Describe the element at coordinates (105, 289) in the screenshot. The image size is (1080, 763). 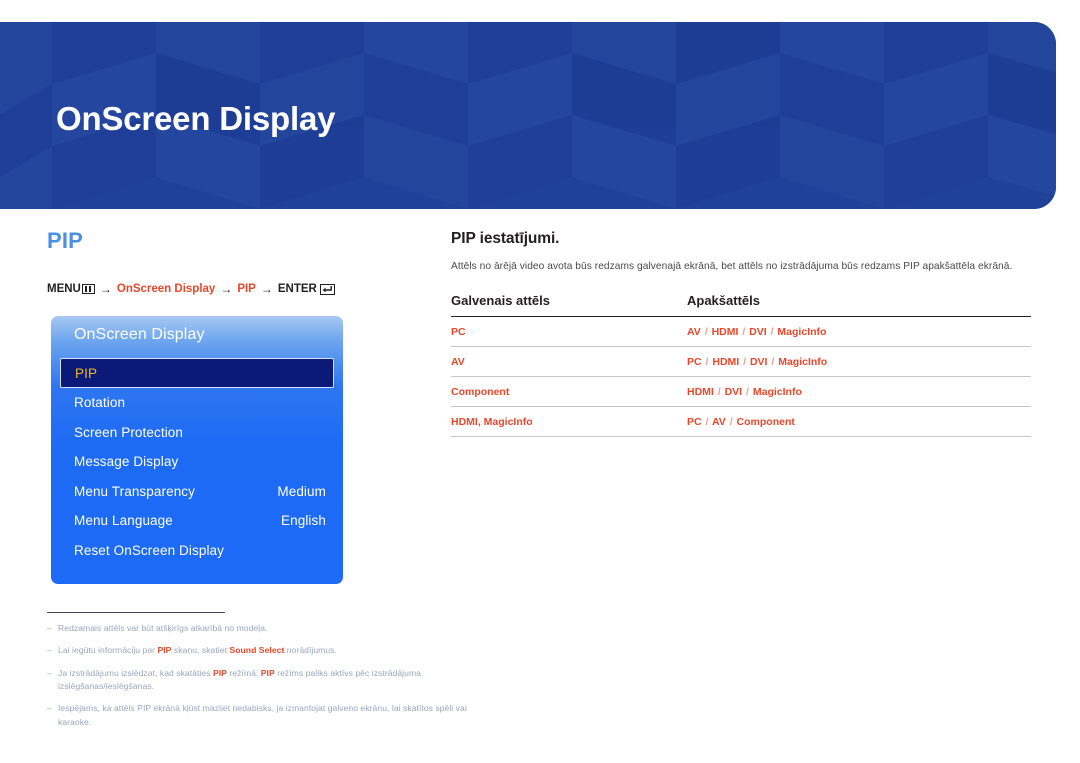
I see `arrow-icon-1: →` at that location.